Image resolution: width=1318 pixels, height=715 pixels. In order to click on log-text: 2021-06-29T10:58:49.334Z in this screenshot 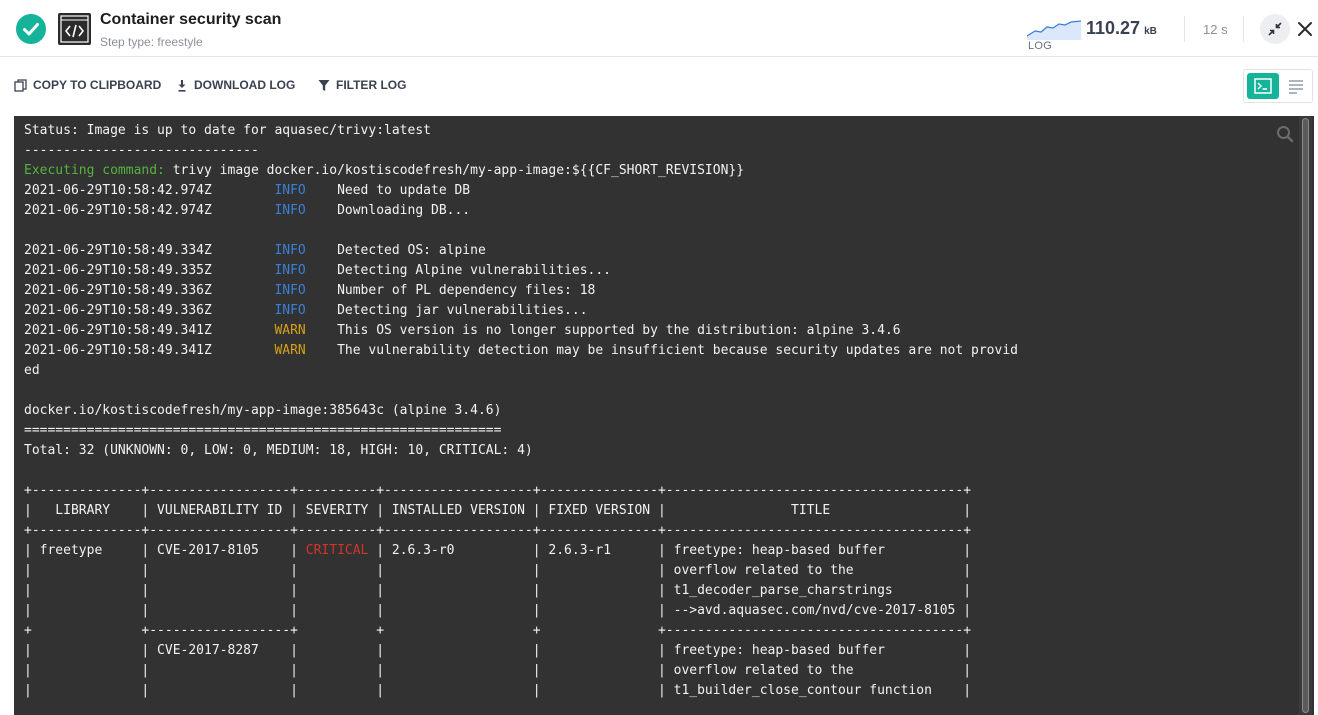, I will do `click(149, 250)`.